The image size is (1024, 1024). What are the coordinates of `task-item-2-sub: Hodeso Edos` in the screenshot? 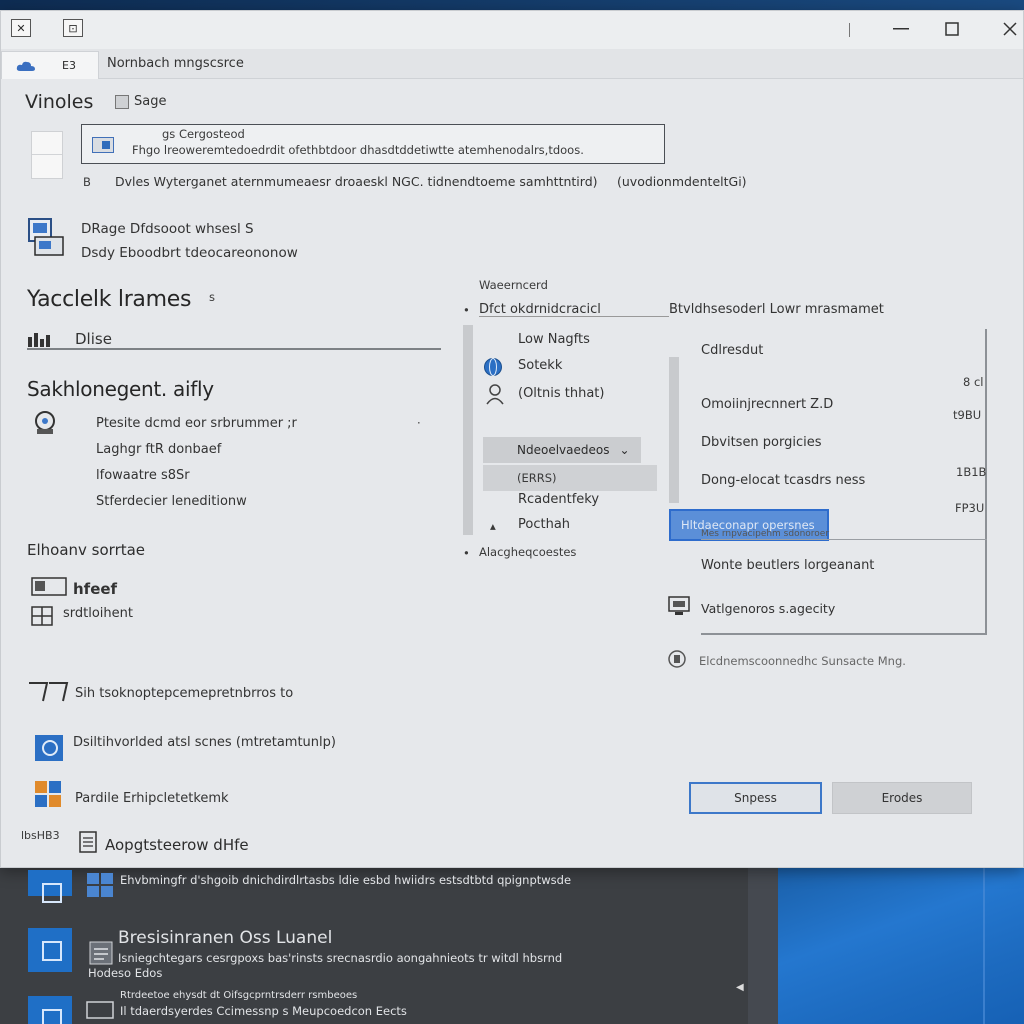 It's located at (125, 973).